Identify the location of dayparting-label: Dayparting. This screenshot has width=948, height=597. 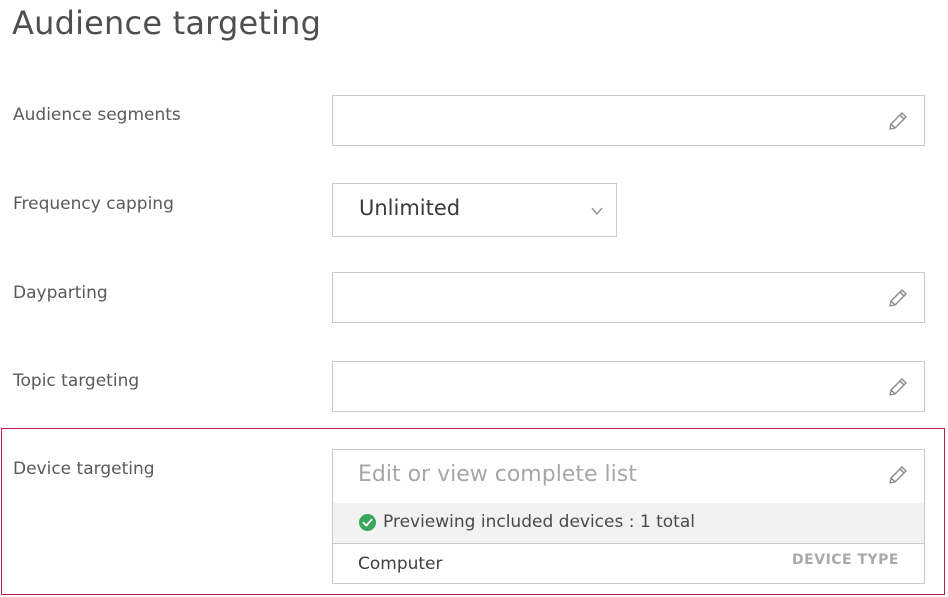
(60, 293).